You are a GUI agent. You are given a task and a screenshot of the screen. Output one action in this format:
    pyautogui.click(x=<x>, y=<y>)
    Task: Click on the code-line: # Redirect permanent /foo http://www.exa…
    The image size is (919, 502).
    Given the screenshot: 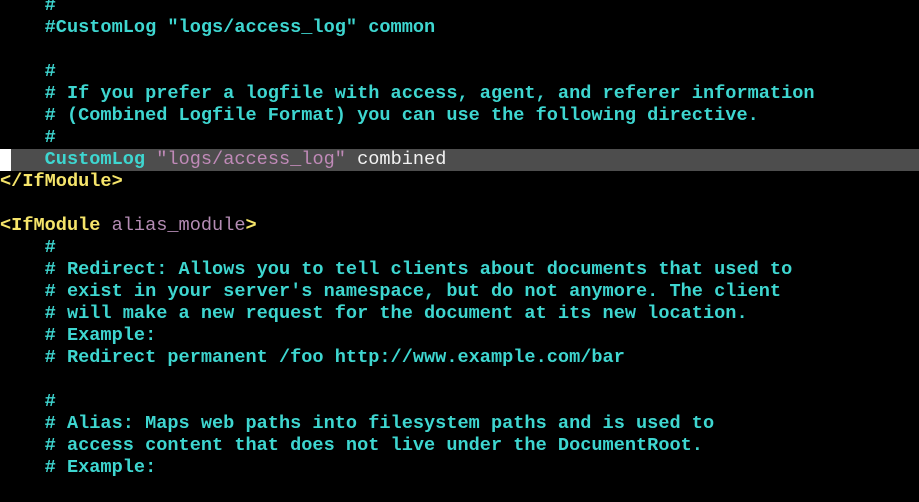 What is the action you would take?
    pyautogui.click(x=459, y=358)
    